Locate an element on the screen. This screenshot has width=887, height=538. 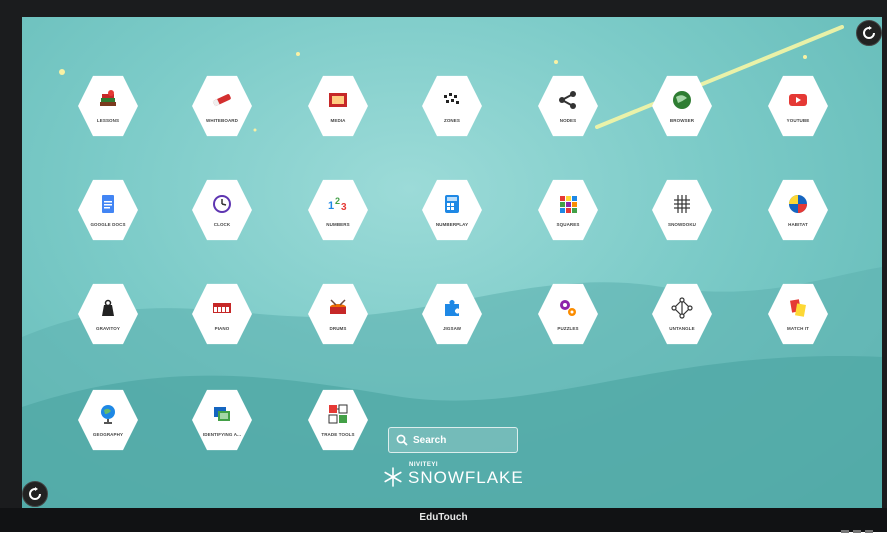
app-tile: JIGSAW is located at coordinates (452, 314).